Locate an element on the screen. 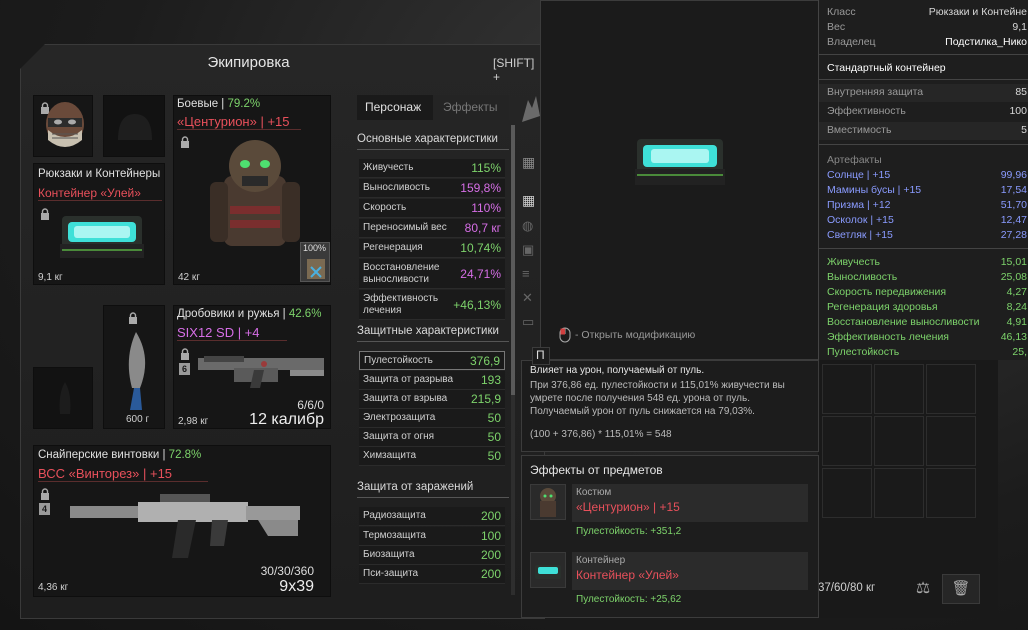 The image size is (1028, 630). tip-label: Владелец is located at coordinates (851, 42).